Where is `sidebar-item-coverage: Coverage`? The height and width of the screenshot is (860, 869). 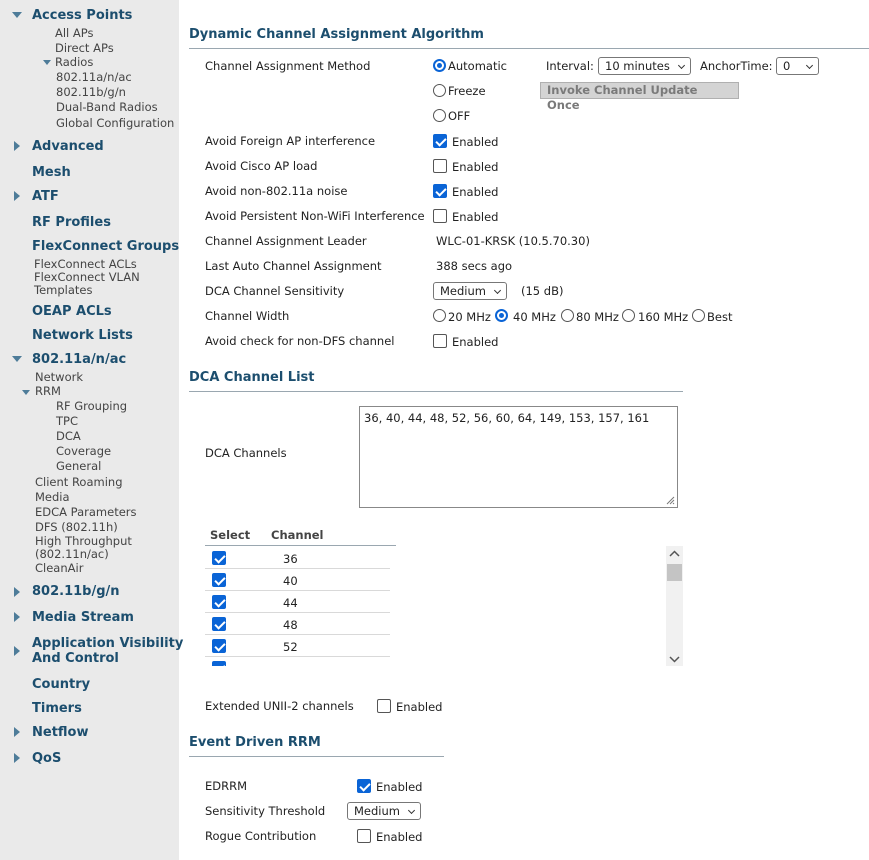 sidebar-item-coverage: Coverage is located at coordinates (83, 451).